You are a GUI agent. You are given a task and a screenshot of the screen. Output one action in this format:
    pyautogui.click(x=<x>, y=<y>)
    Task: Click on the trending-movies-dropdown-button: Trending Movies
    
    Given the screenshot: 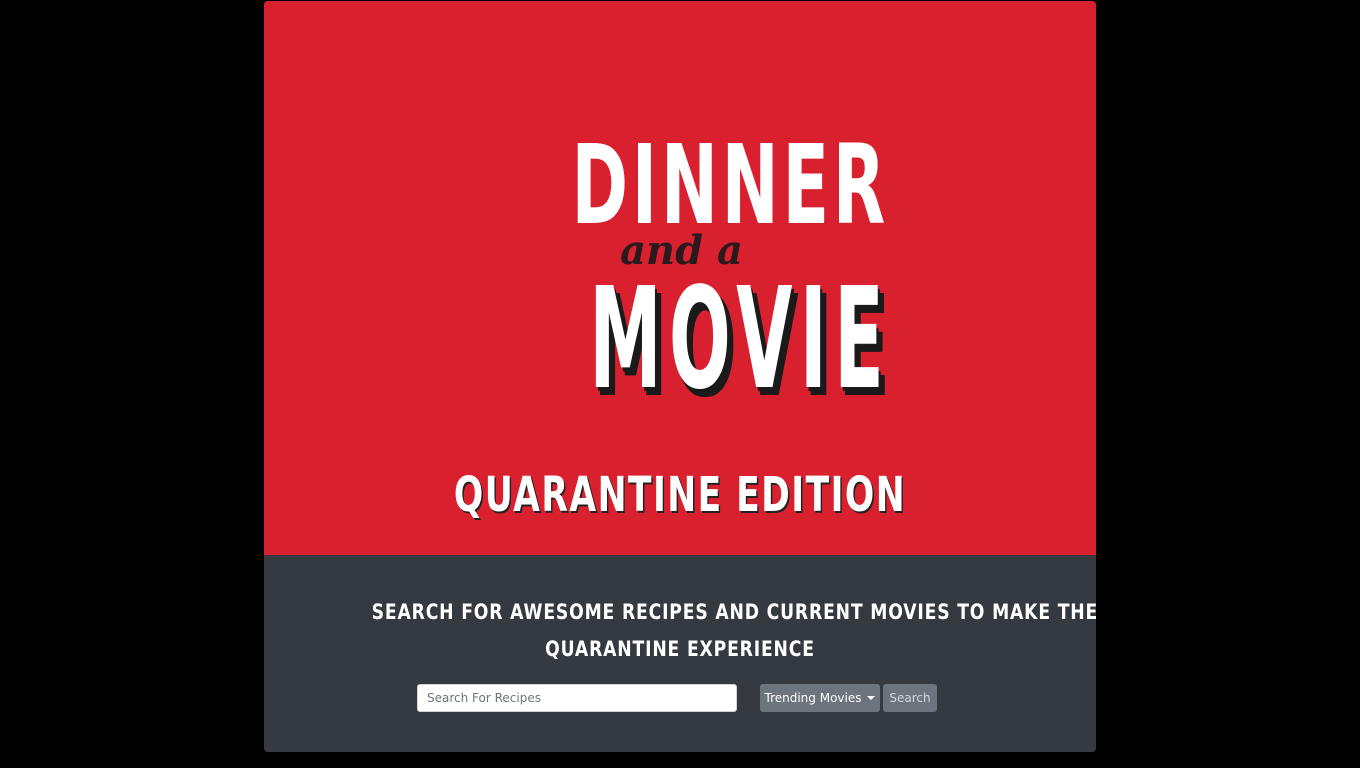 What is the action you would take?
    pyautogui.click(x=820, y=698)
    